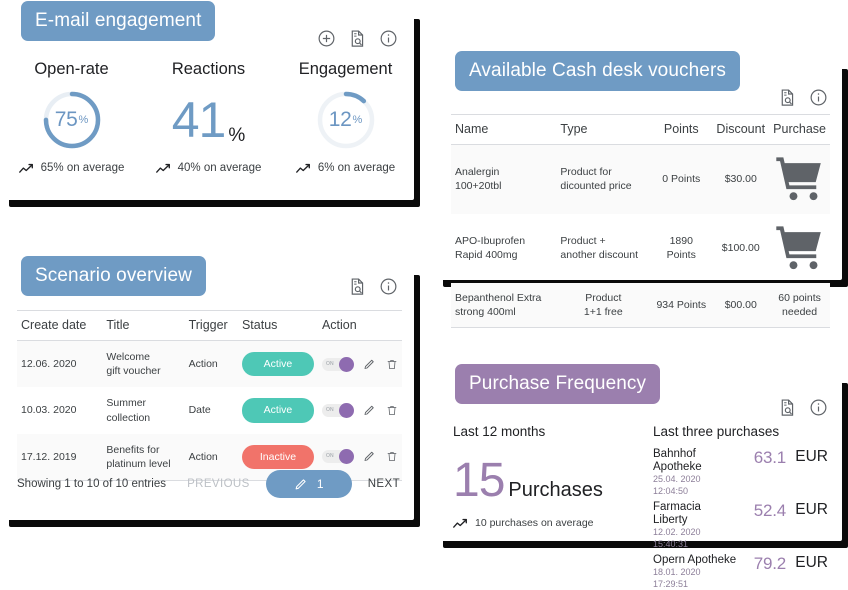 The width and height of the screenshot is (848, 590). Describe the element at coordinates (329, 410) in the screenshot. I see `toggle-label: ON` at that location.